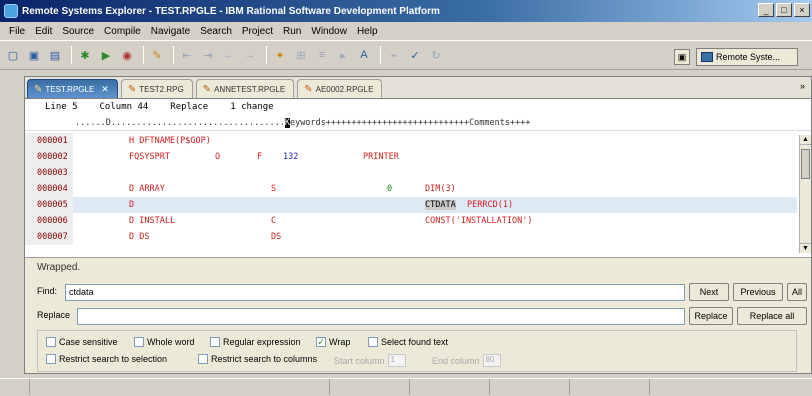 The height and width of the screenshot is (396, 812). Describe the element at coordinates (797, 292) in the screenshot. I see `find-all-button: All` at that location.